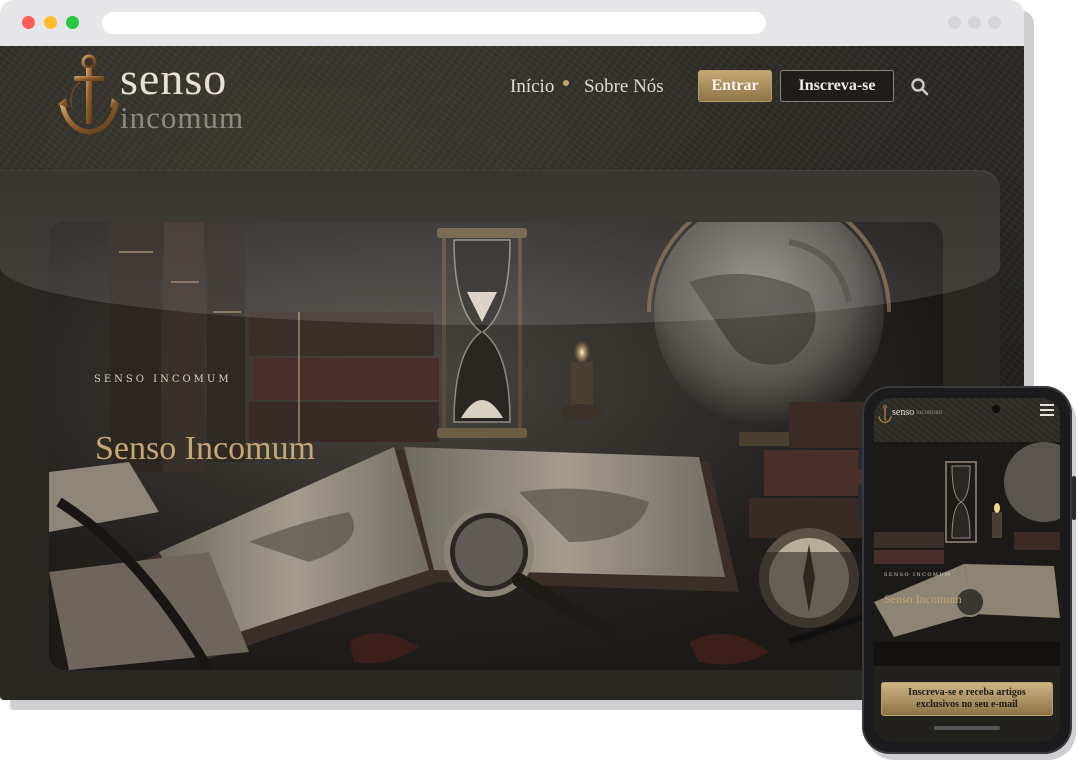 This screenshot has height=761, width=1078. I want to click on logo-wordmark-top: senso, so click(174, 78).